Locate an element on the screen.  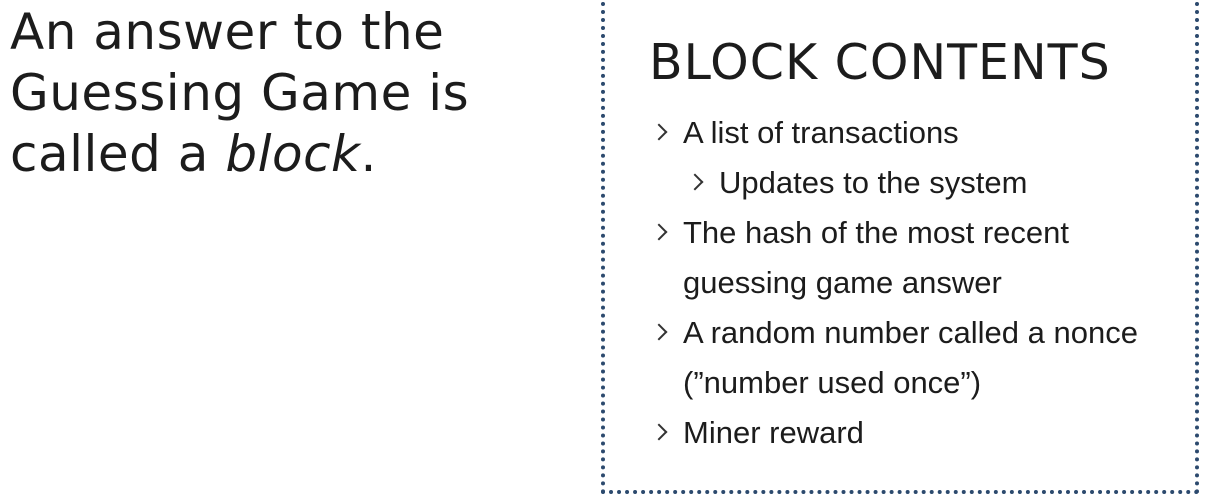
headline-emphasis-block: block is located at coordinates (293, 154).